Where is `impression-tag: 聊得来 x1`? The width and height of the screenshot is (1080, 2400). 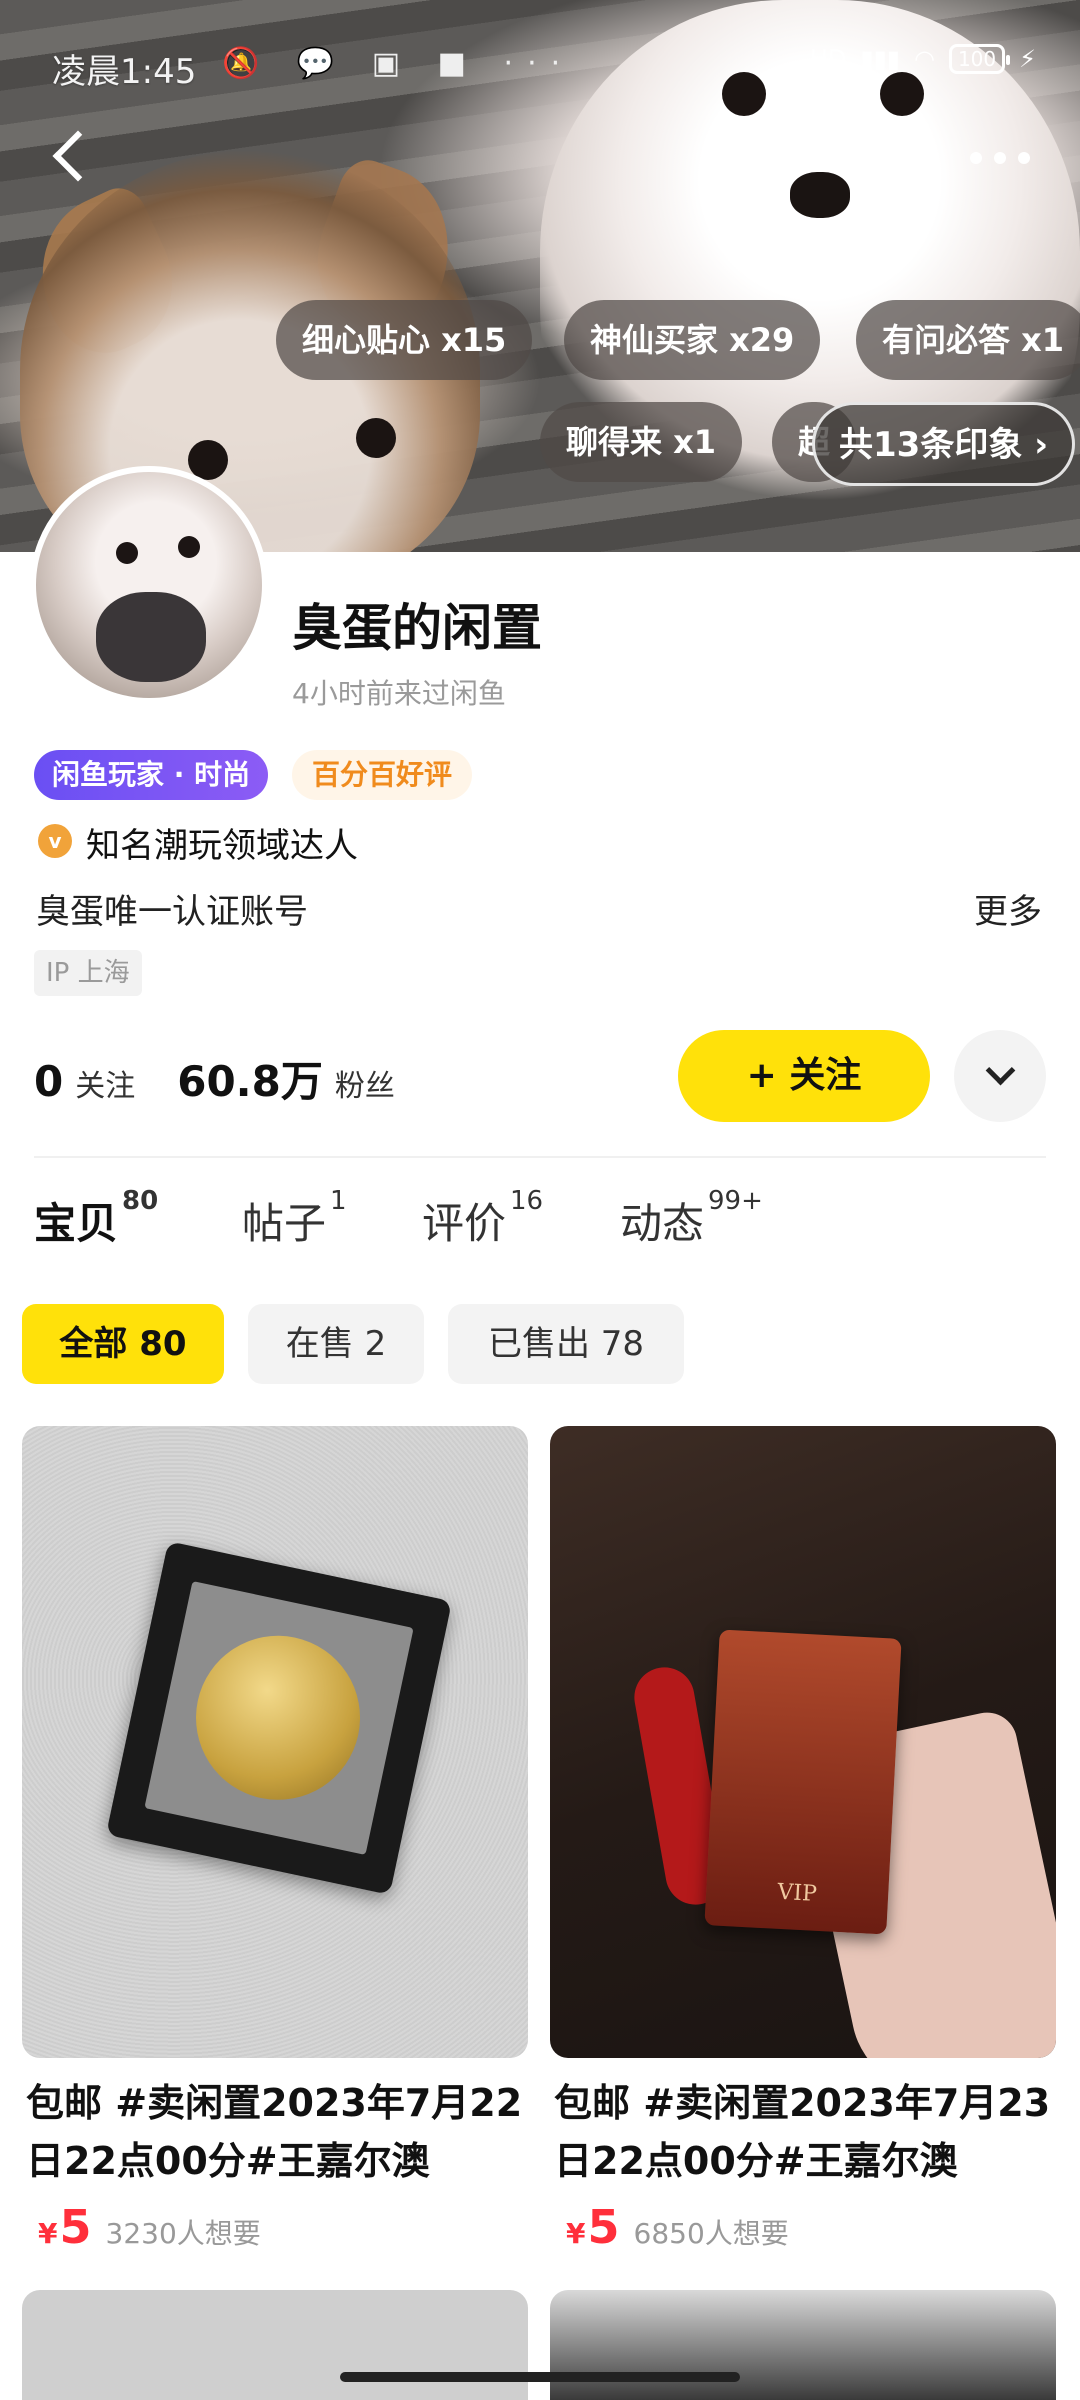
impression-tag: 聊得来 x1 is located at coordinates (641, 442).